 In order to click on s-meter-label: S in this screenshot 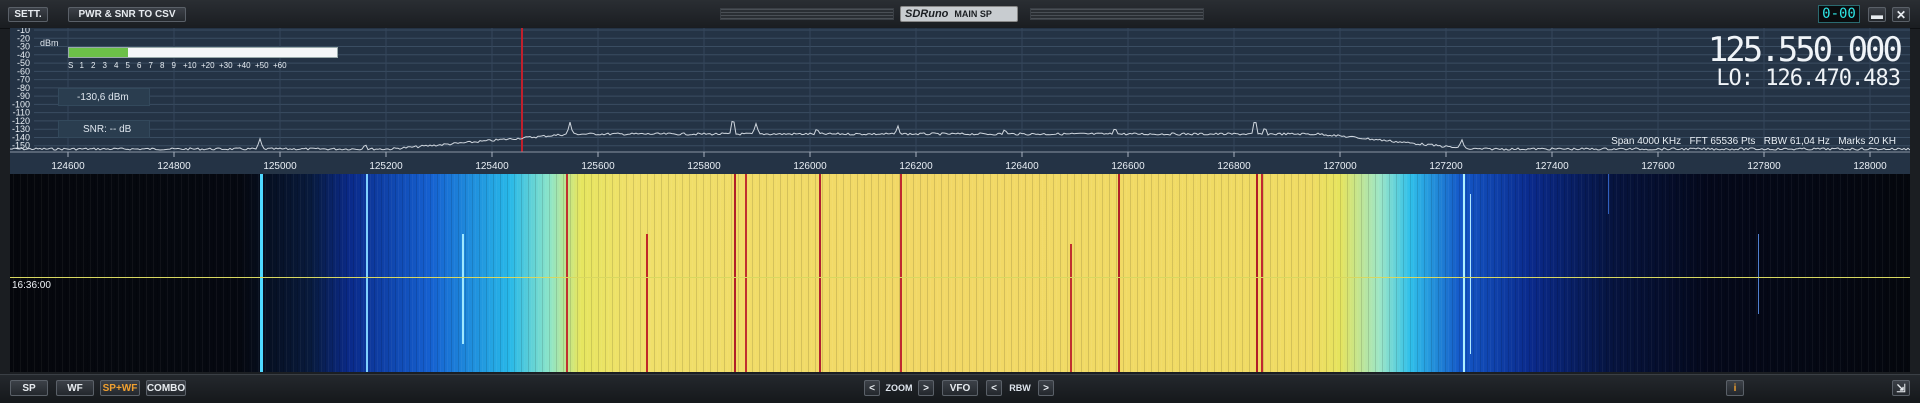, I will do `click(71, 65)`.